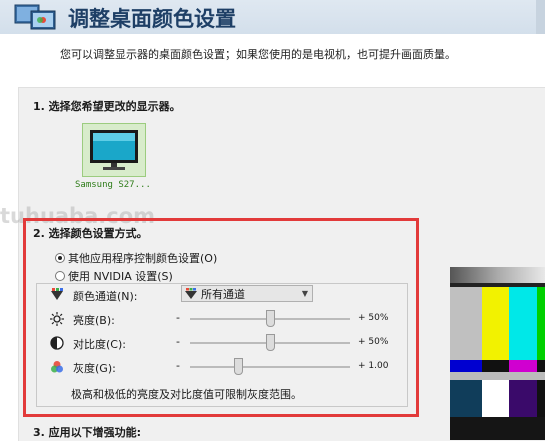 The image size is (545, 441). What do you see at coordinates (373, 366) in the screenshot?
I see `gamma-value: + 1.00` at bounding box center [373, 366].